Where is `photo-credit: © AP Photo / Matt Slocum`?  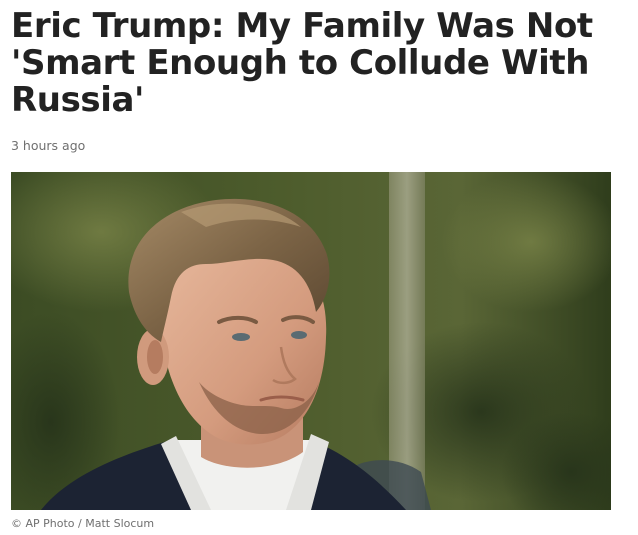 photo-credit: © AP Photo / Matt Slocum is located at coordinates (83, 523).